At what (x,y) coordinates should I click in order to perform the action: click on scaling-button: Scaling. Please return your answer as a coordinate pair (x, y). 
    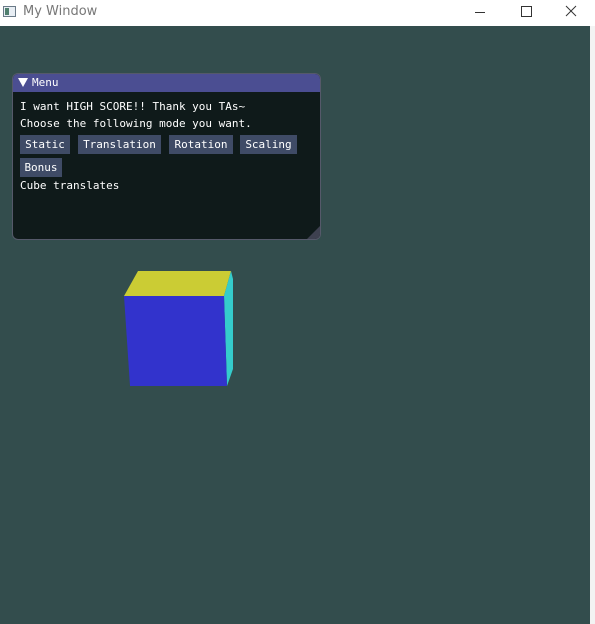
    Looking at the image, I should click on (268, 144).